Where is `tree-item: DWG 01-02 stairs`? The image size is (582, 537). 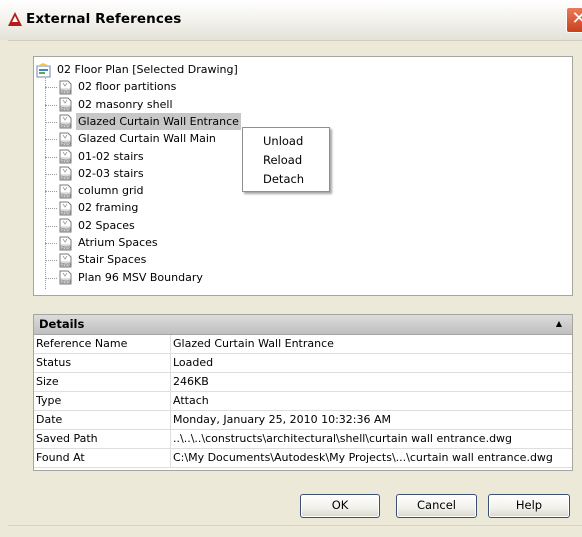 tree-item: DWG 01-02 stairs is located at coordinates (102, 156).